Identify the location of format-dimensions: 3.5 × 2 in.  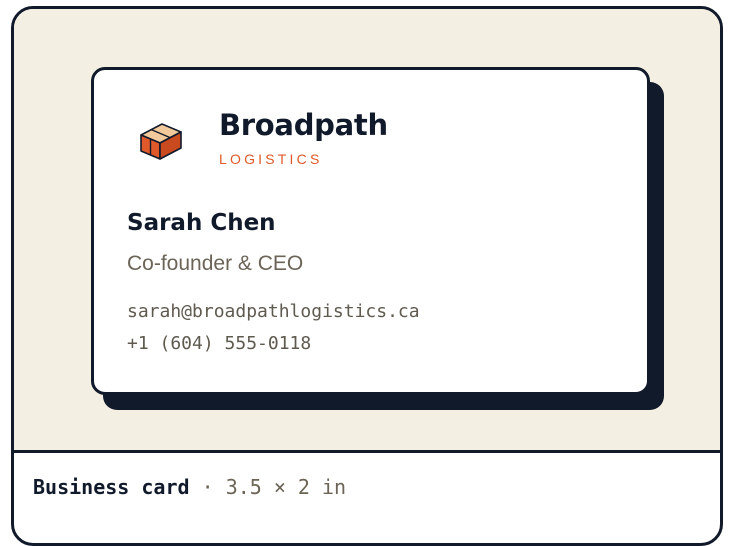
(286, 487).